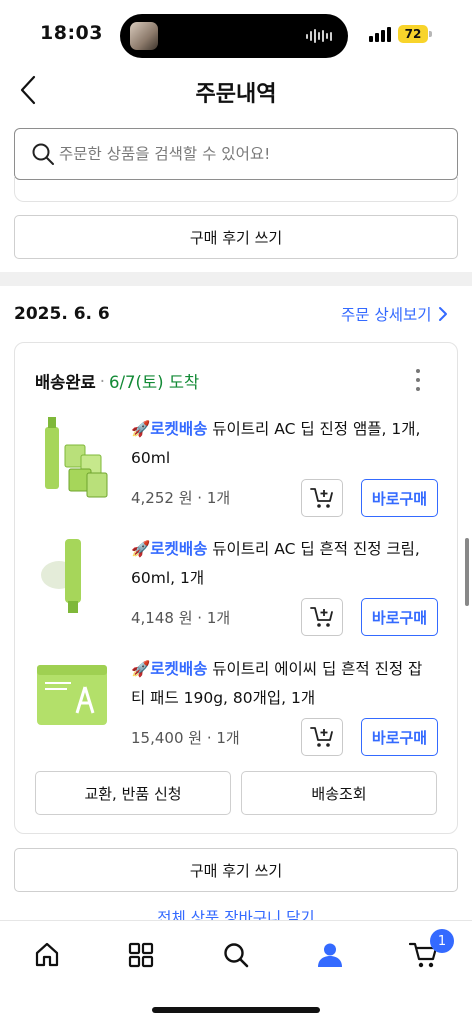  I want to click on cart-count-badge: 1, so click(442, 941).